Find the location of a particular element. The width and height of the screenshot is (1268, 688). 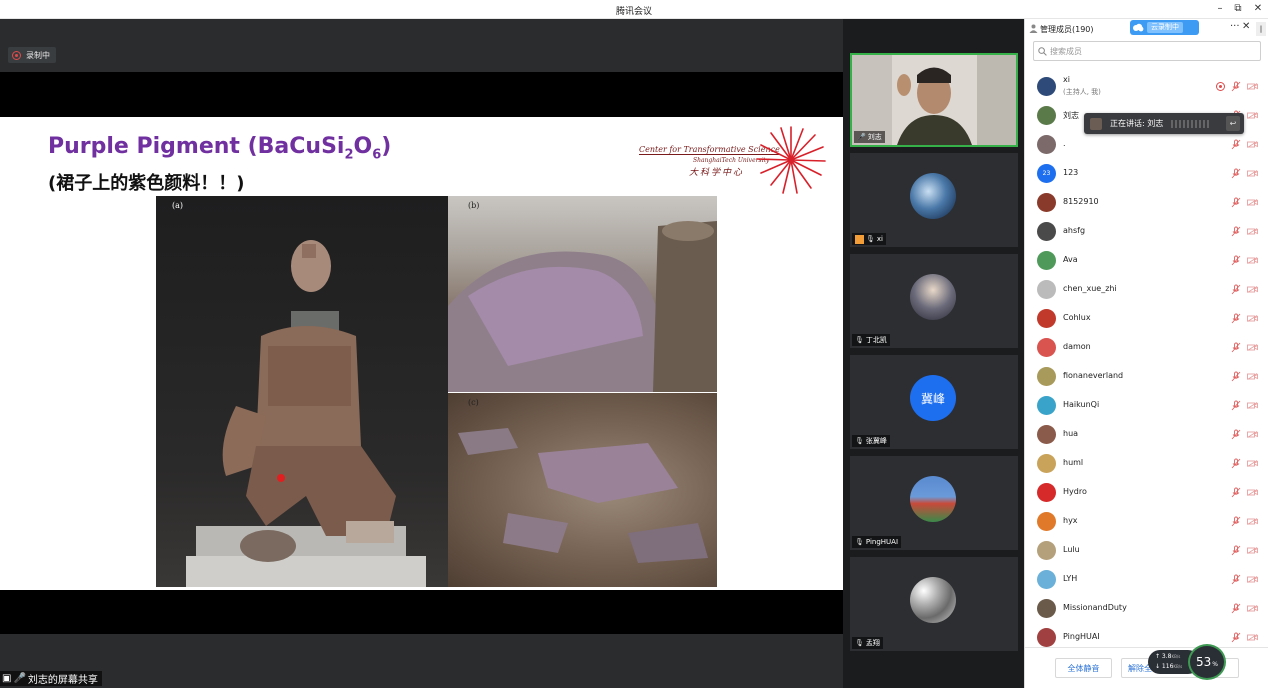

member-row: damon is located at coordinates (1146, 347).